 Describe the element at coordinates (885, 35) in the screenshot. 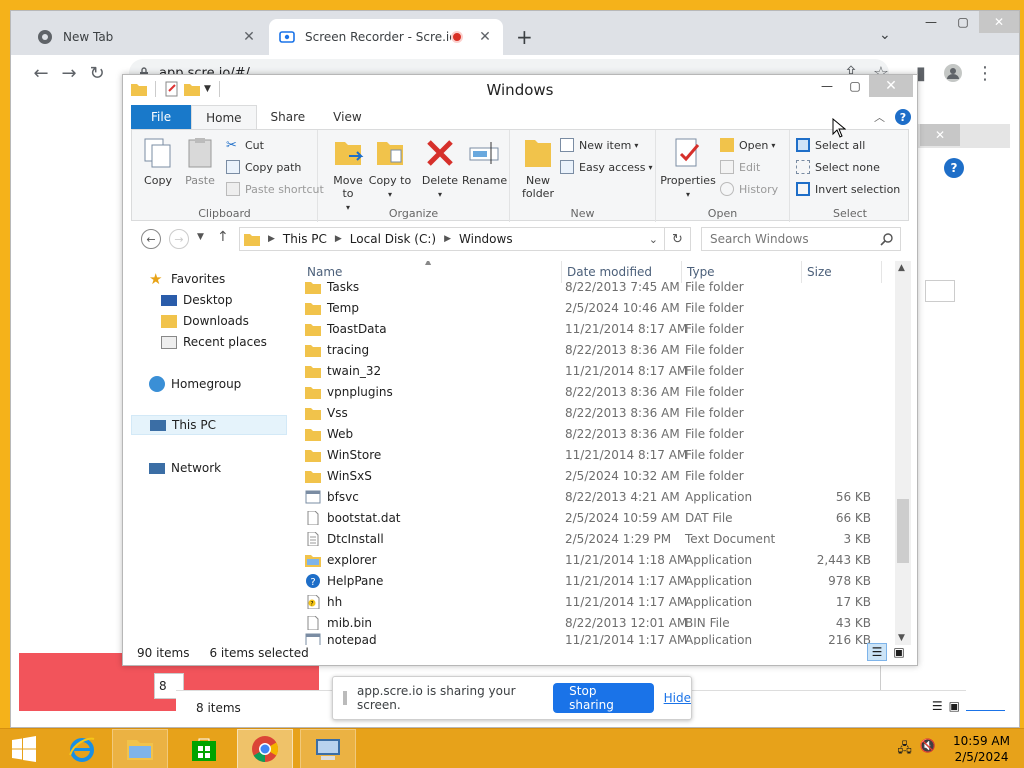

I see `tab-search-chevron-icon: ⌄` at that location.